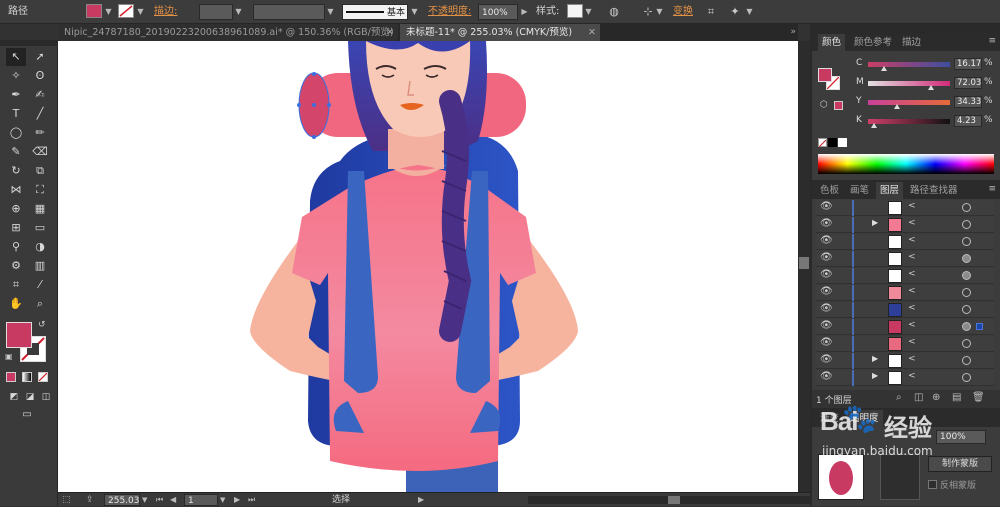 The image size is (1000, 507). What do you see at coordinates (838, 105) in the screenshot?
I see `web-safe-swatch` at bounding box center [838, 105].